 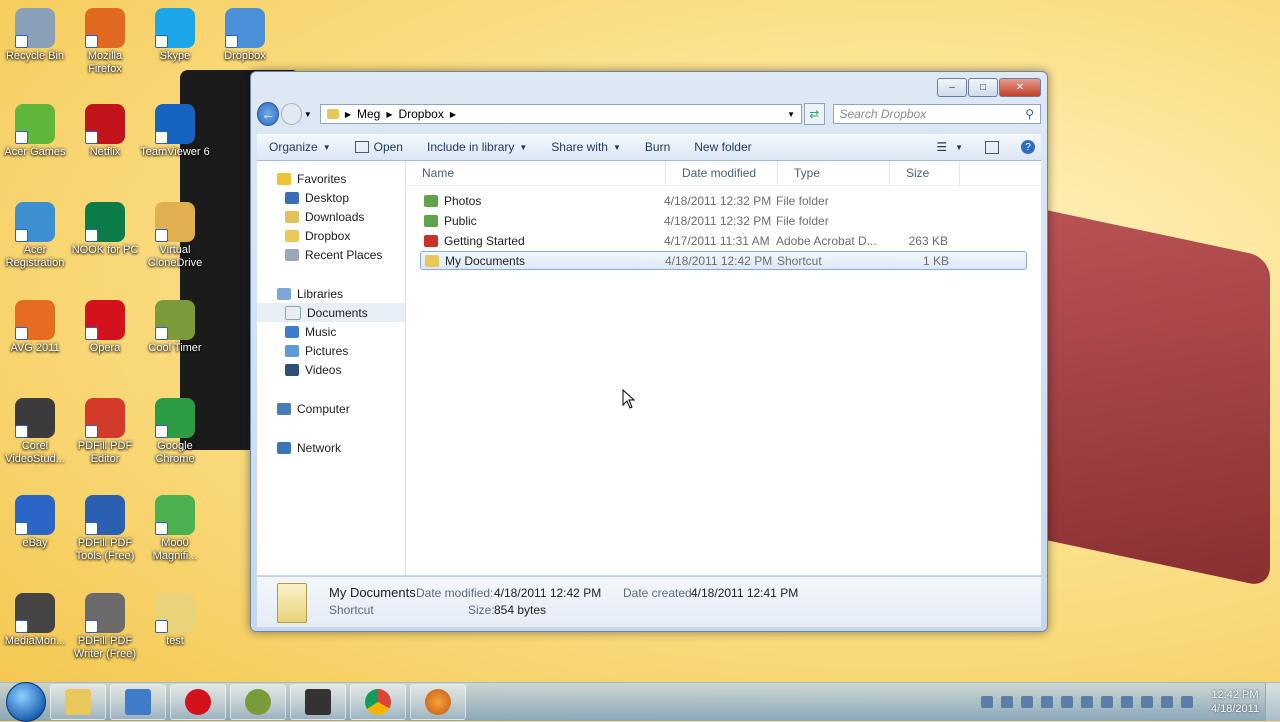 What do you see at coordinates (105, 131) in the screenshot?
I see `desktop-icon: Netflix` at bounding box center [105, 131].